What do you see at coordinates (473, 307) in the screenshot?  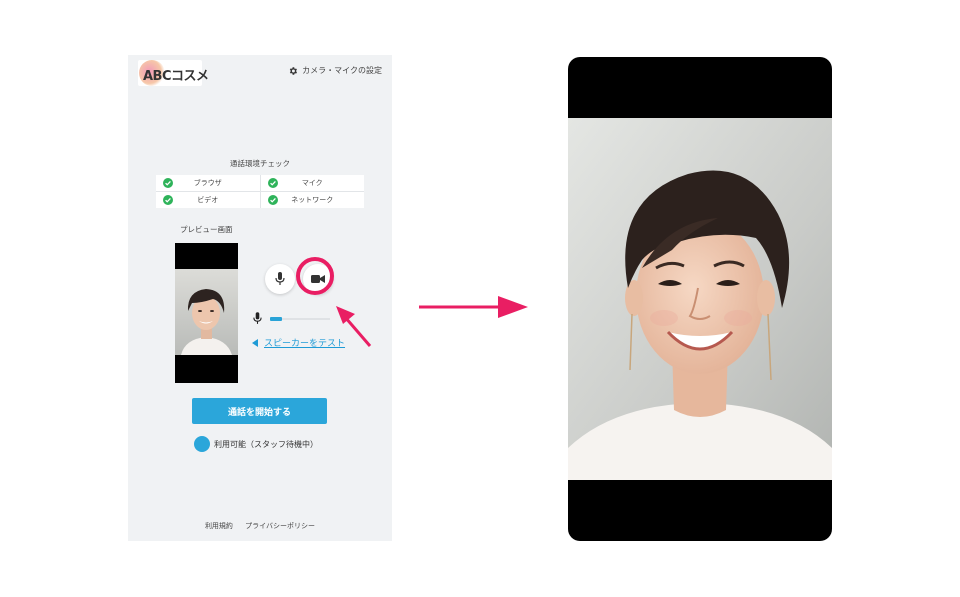 I see `right-arrow-icon` at bounding box center [473, 307].